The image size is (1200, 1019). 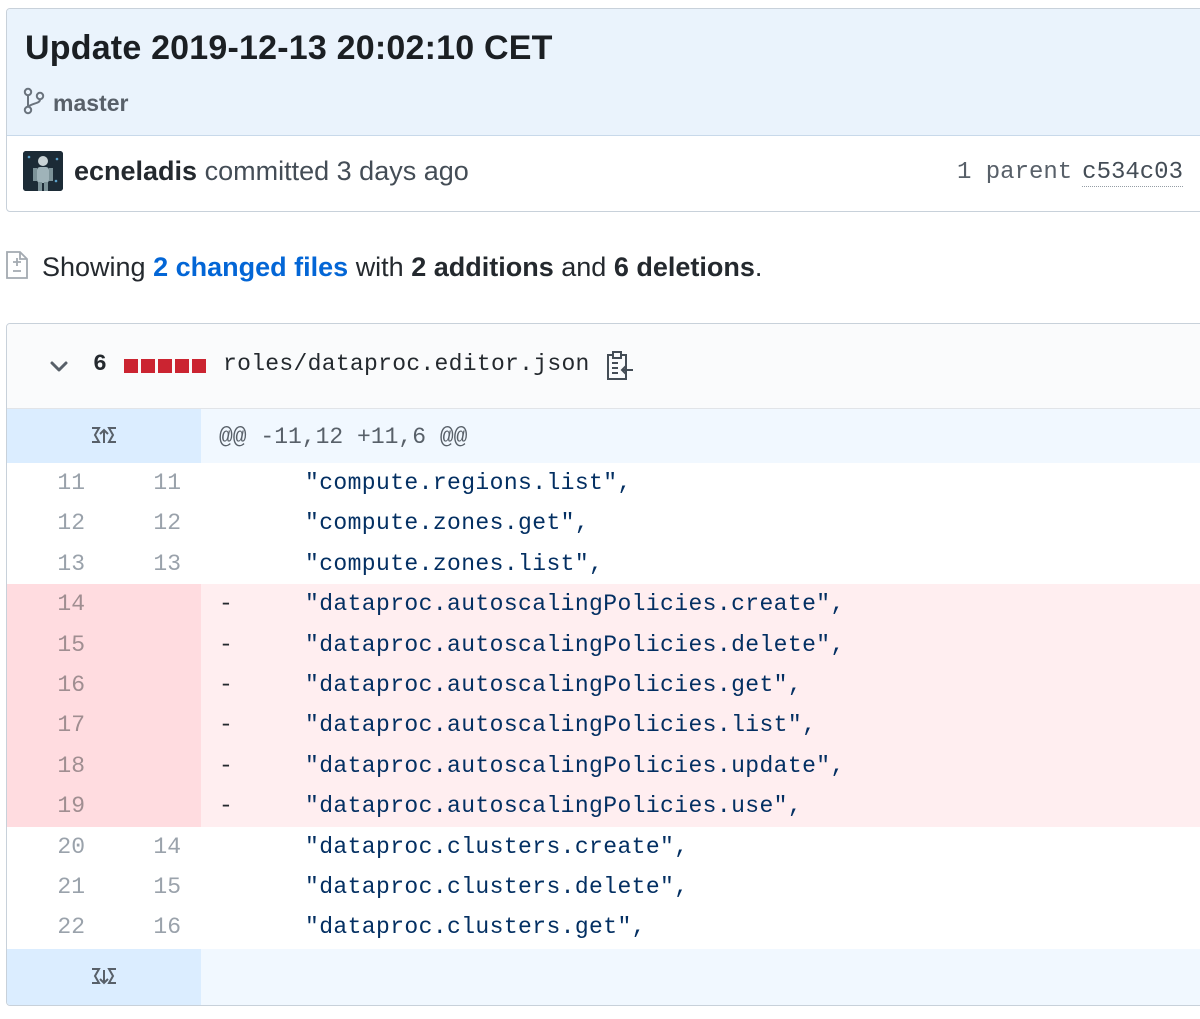 I want to click on diff-line-deletion: 16 - "dataproc.autoscalingPolicies.get",, so click(x=603, y=685).